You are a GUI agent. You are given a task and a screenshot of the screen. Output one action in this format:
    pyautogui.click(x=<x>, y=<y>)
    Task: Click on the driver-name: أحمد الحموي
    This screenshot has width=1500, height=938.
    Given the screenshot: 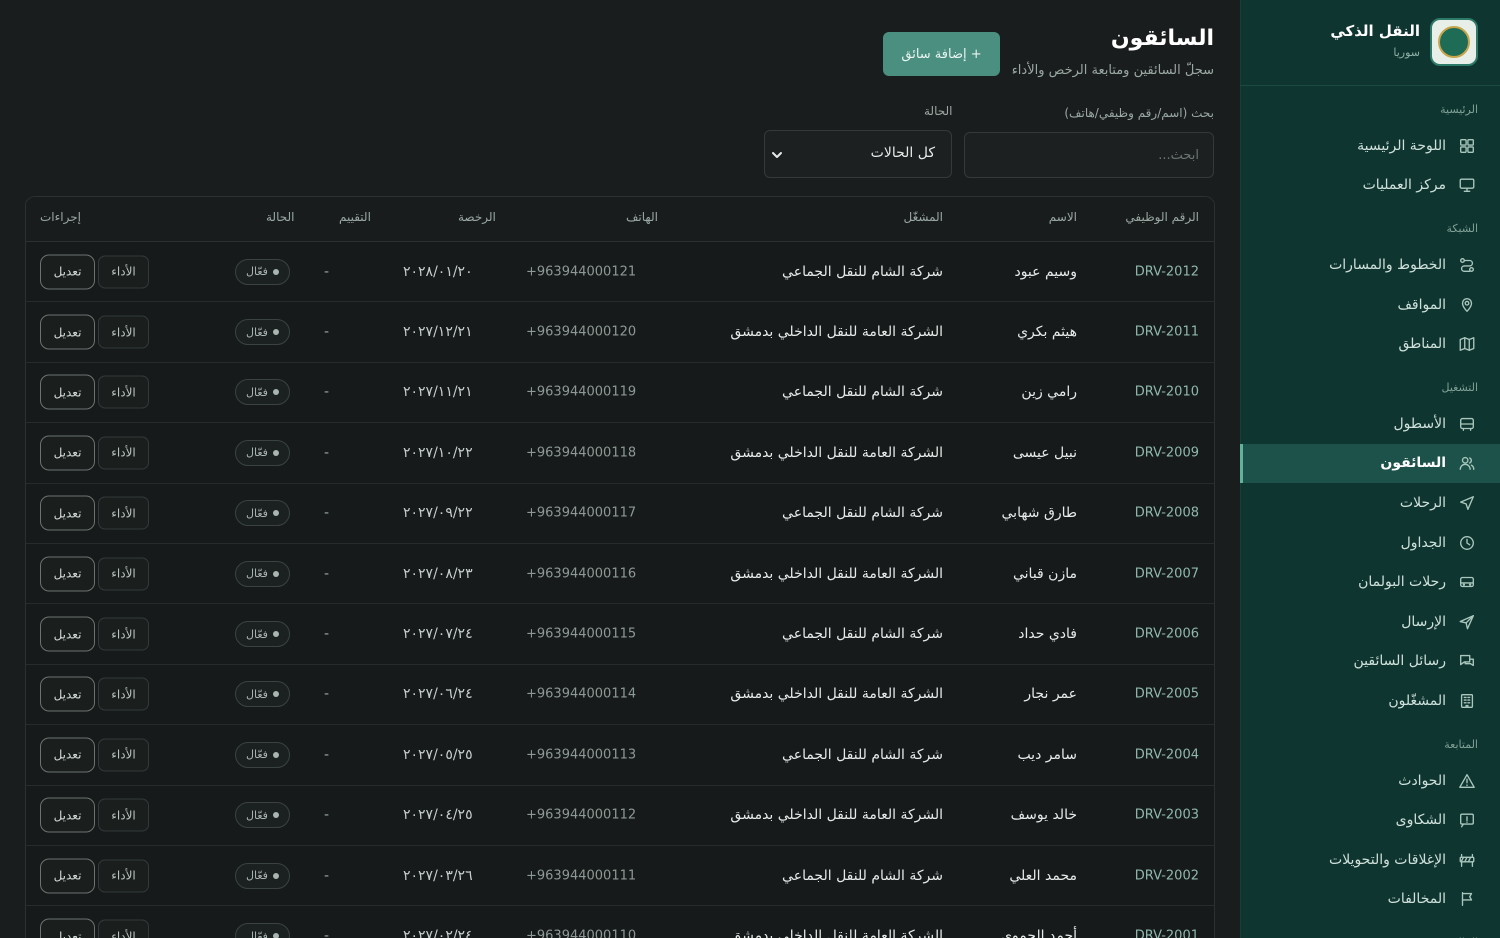 What is the action you would take?
    pyautogui.click(x=1039, y=933)
    